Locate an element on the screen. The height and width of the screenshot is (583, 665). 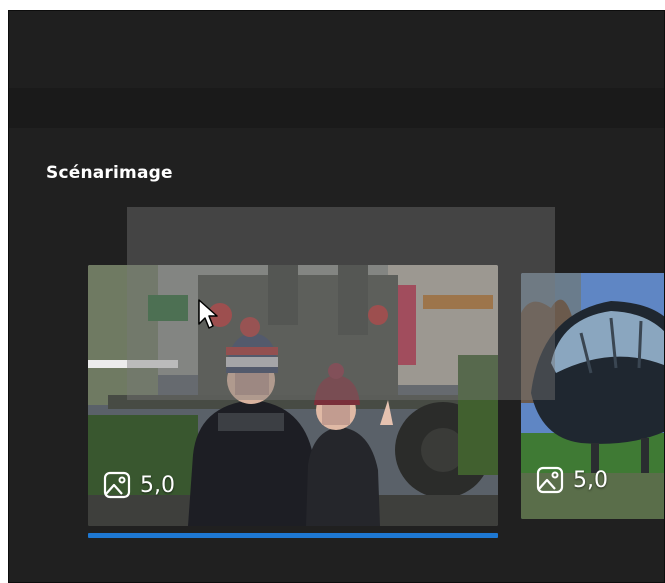
storyboard-title: Scénarimage is located at coordinates (109, 173).